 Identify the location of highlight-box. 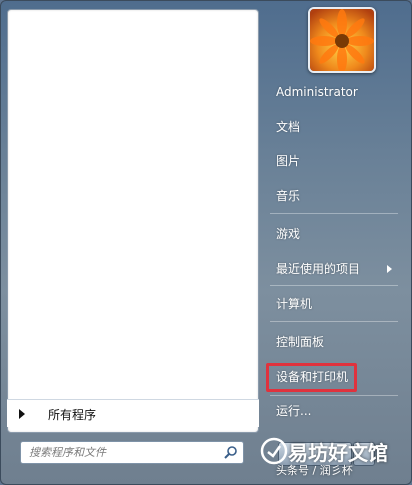
(311, 377).